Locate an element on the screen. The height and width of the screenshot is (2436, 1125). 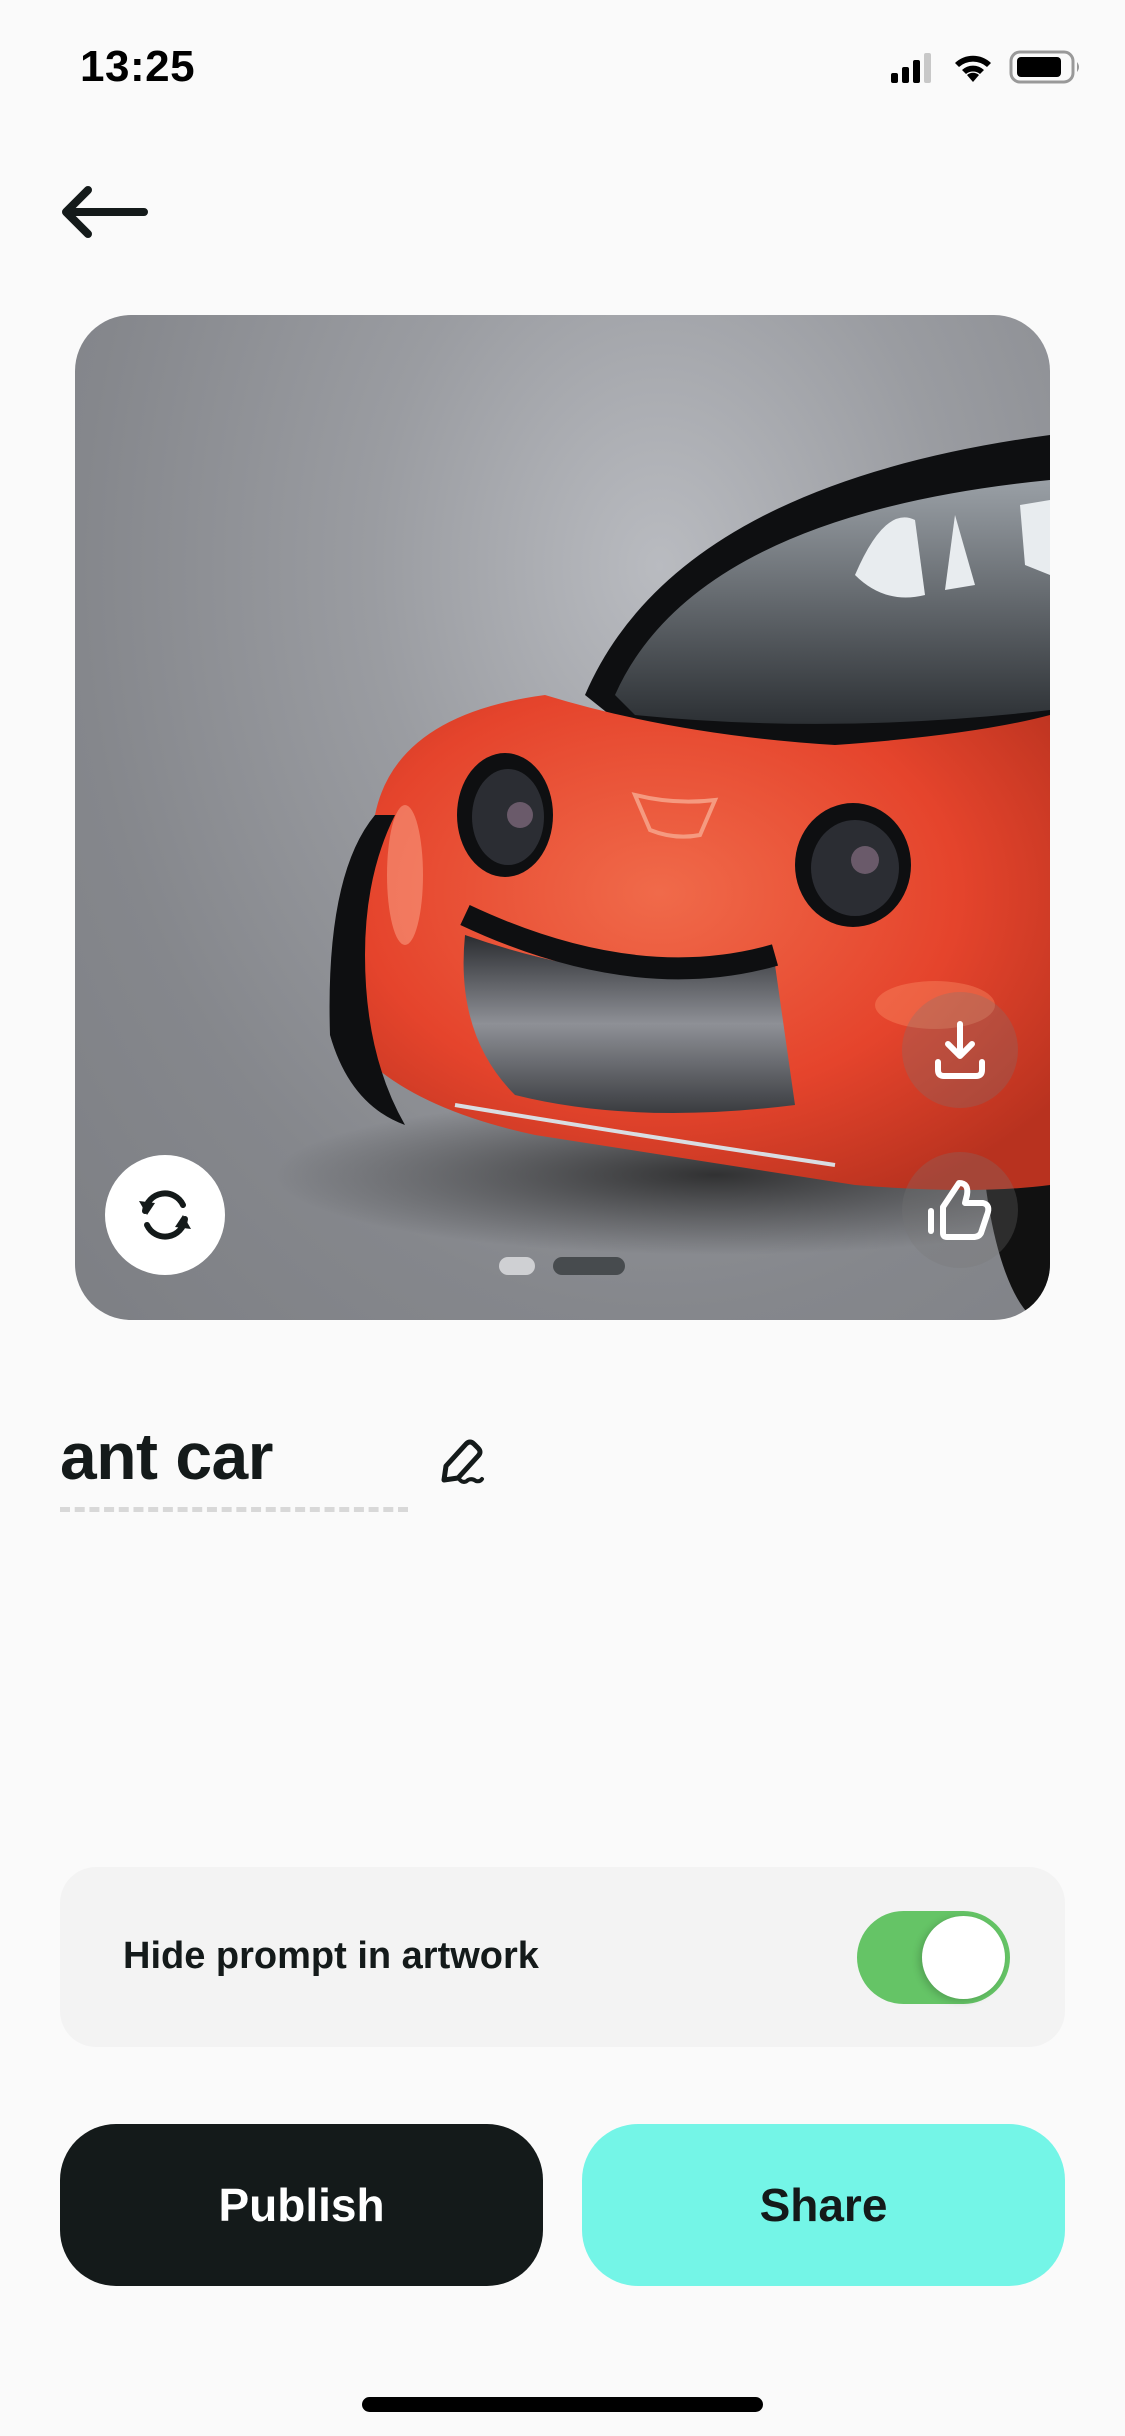
home-indicator is located at coordinates (562, 2404).